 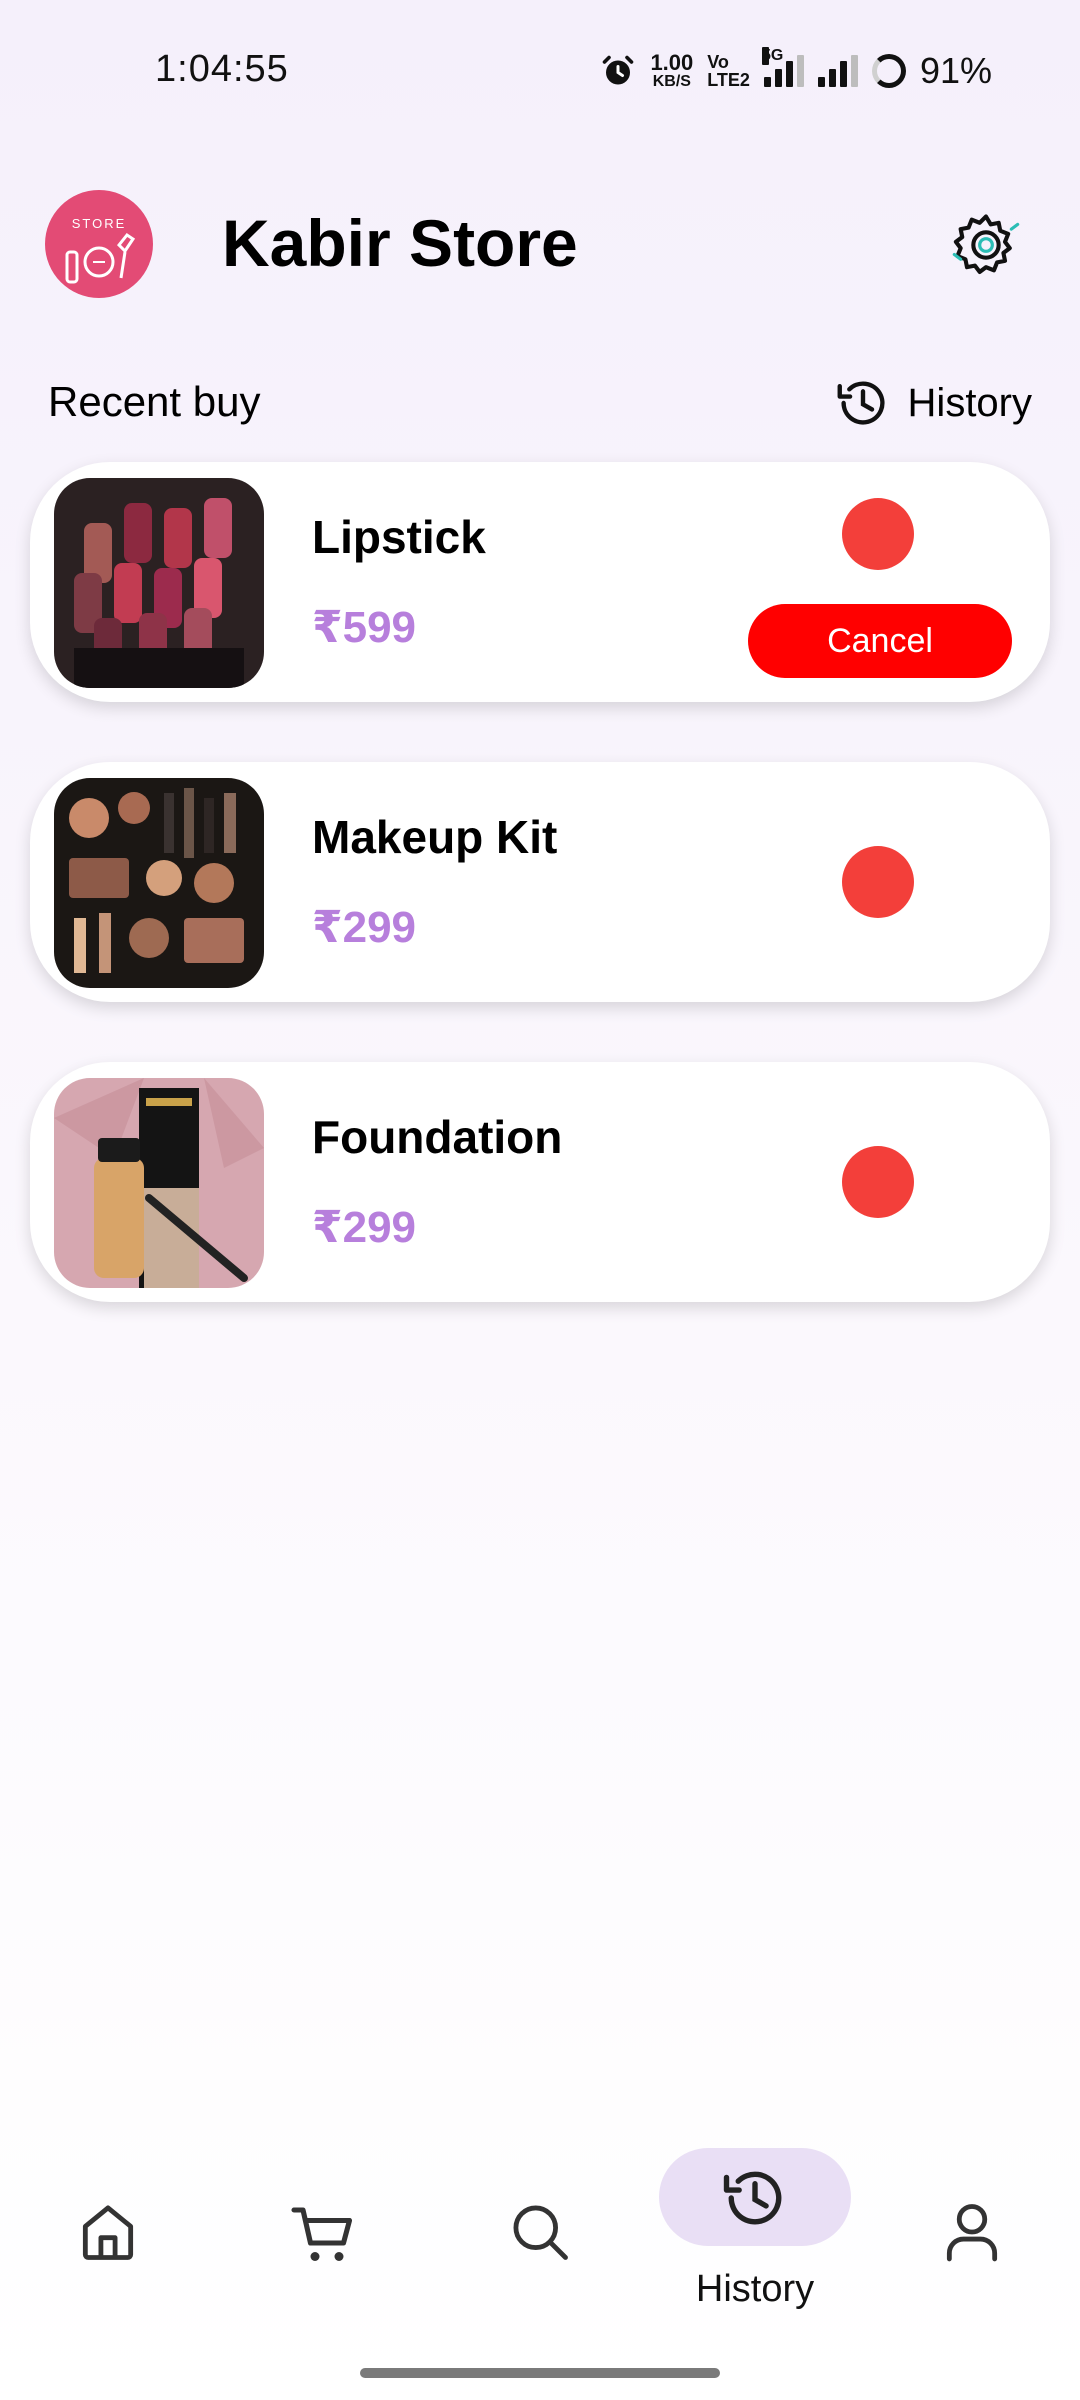 I want to click on nav-cart, so click(x=324, y=2230).